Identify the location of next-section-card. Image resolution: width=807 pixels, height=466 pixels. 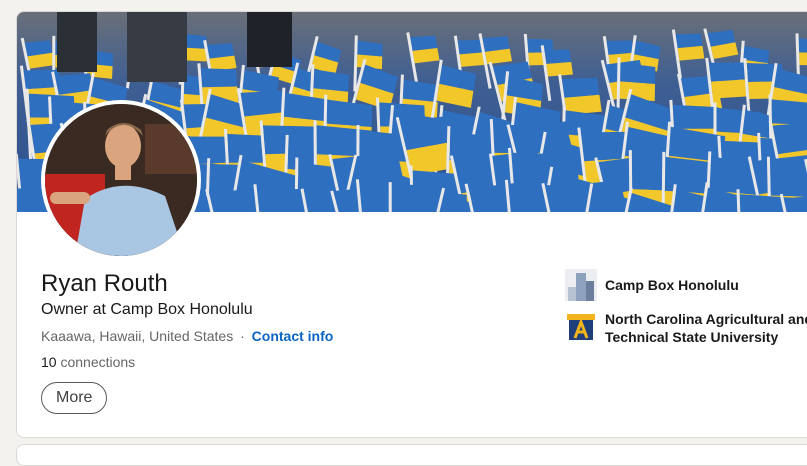
(411, 455).